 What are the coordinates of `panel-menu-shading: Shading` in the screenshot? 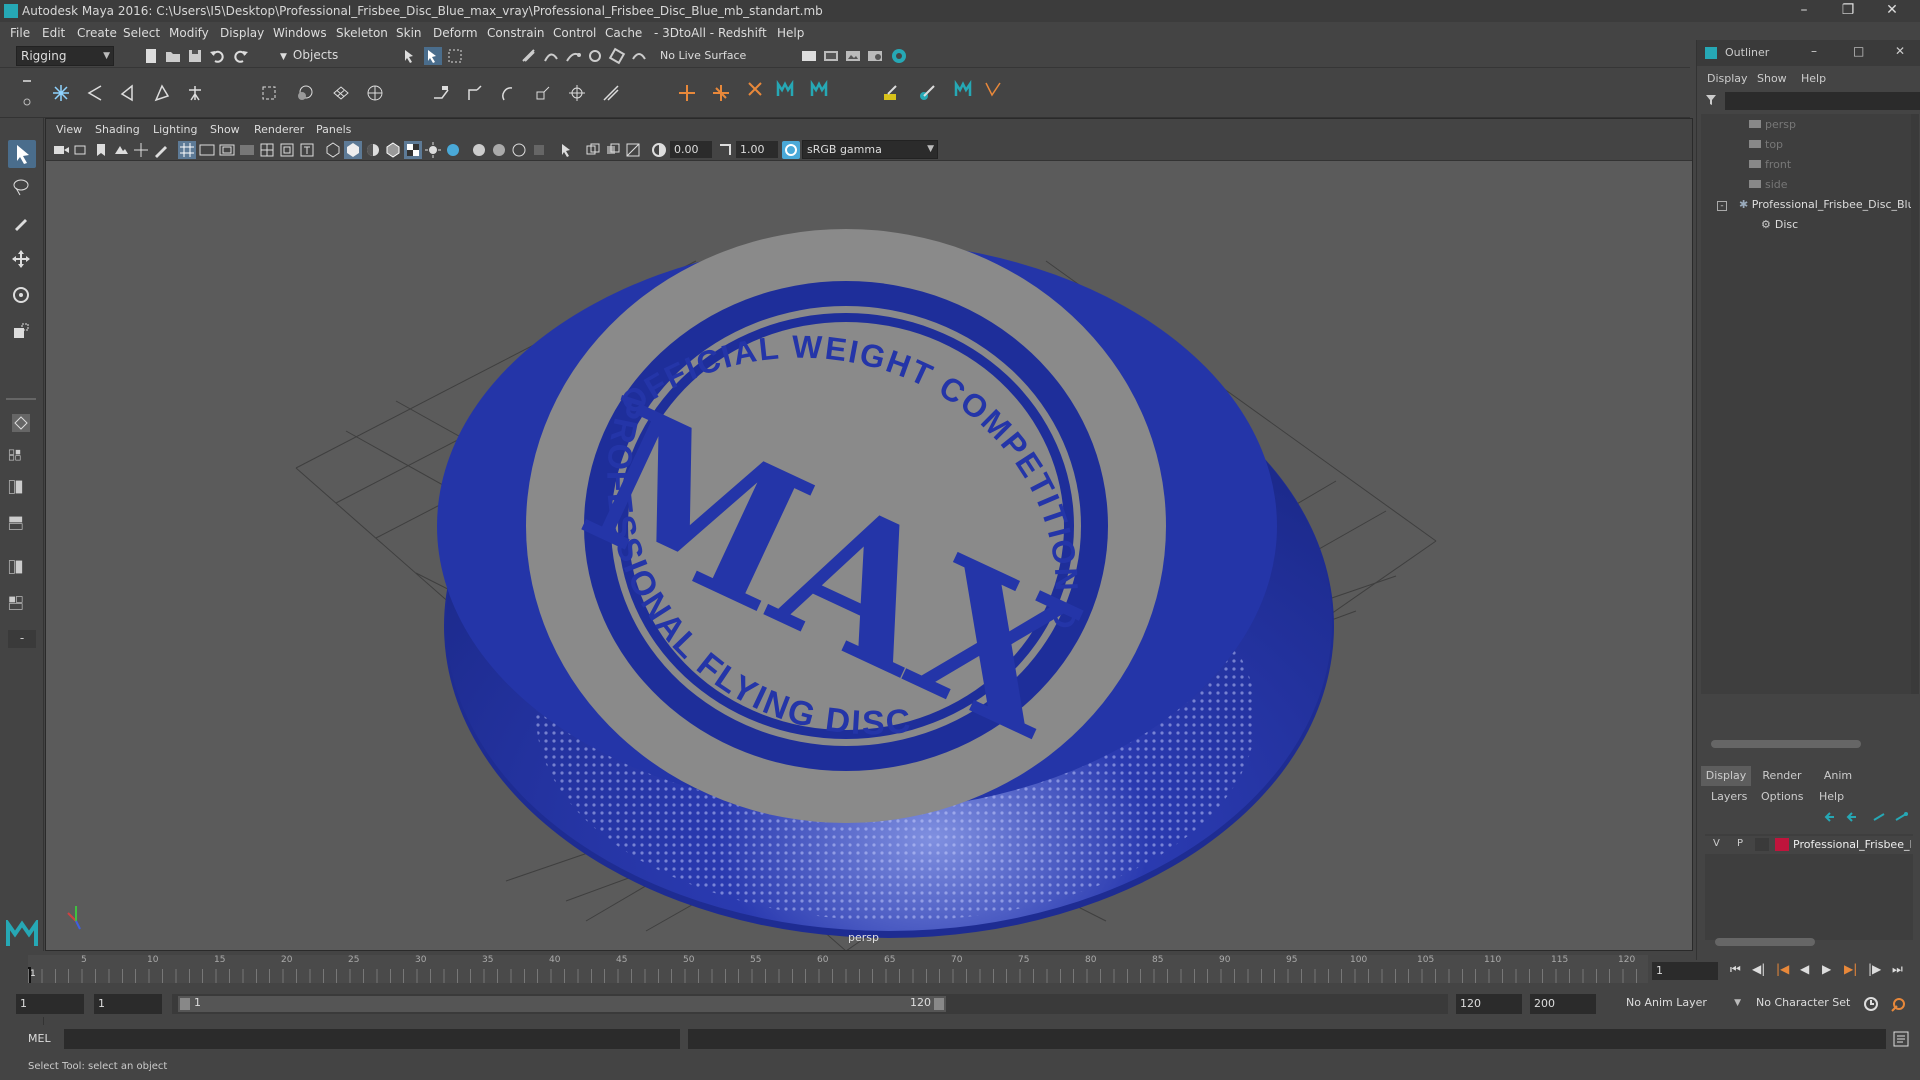 It's located at (117, 129).